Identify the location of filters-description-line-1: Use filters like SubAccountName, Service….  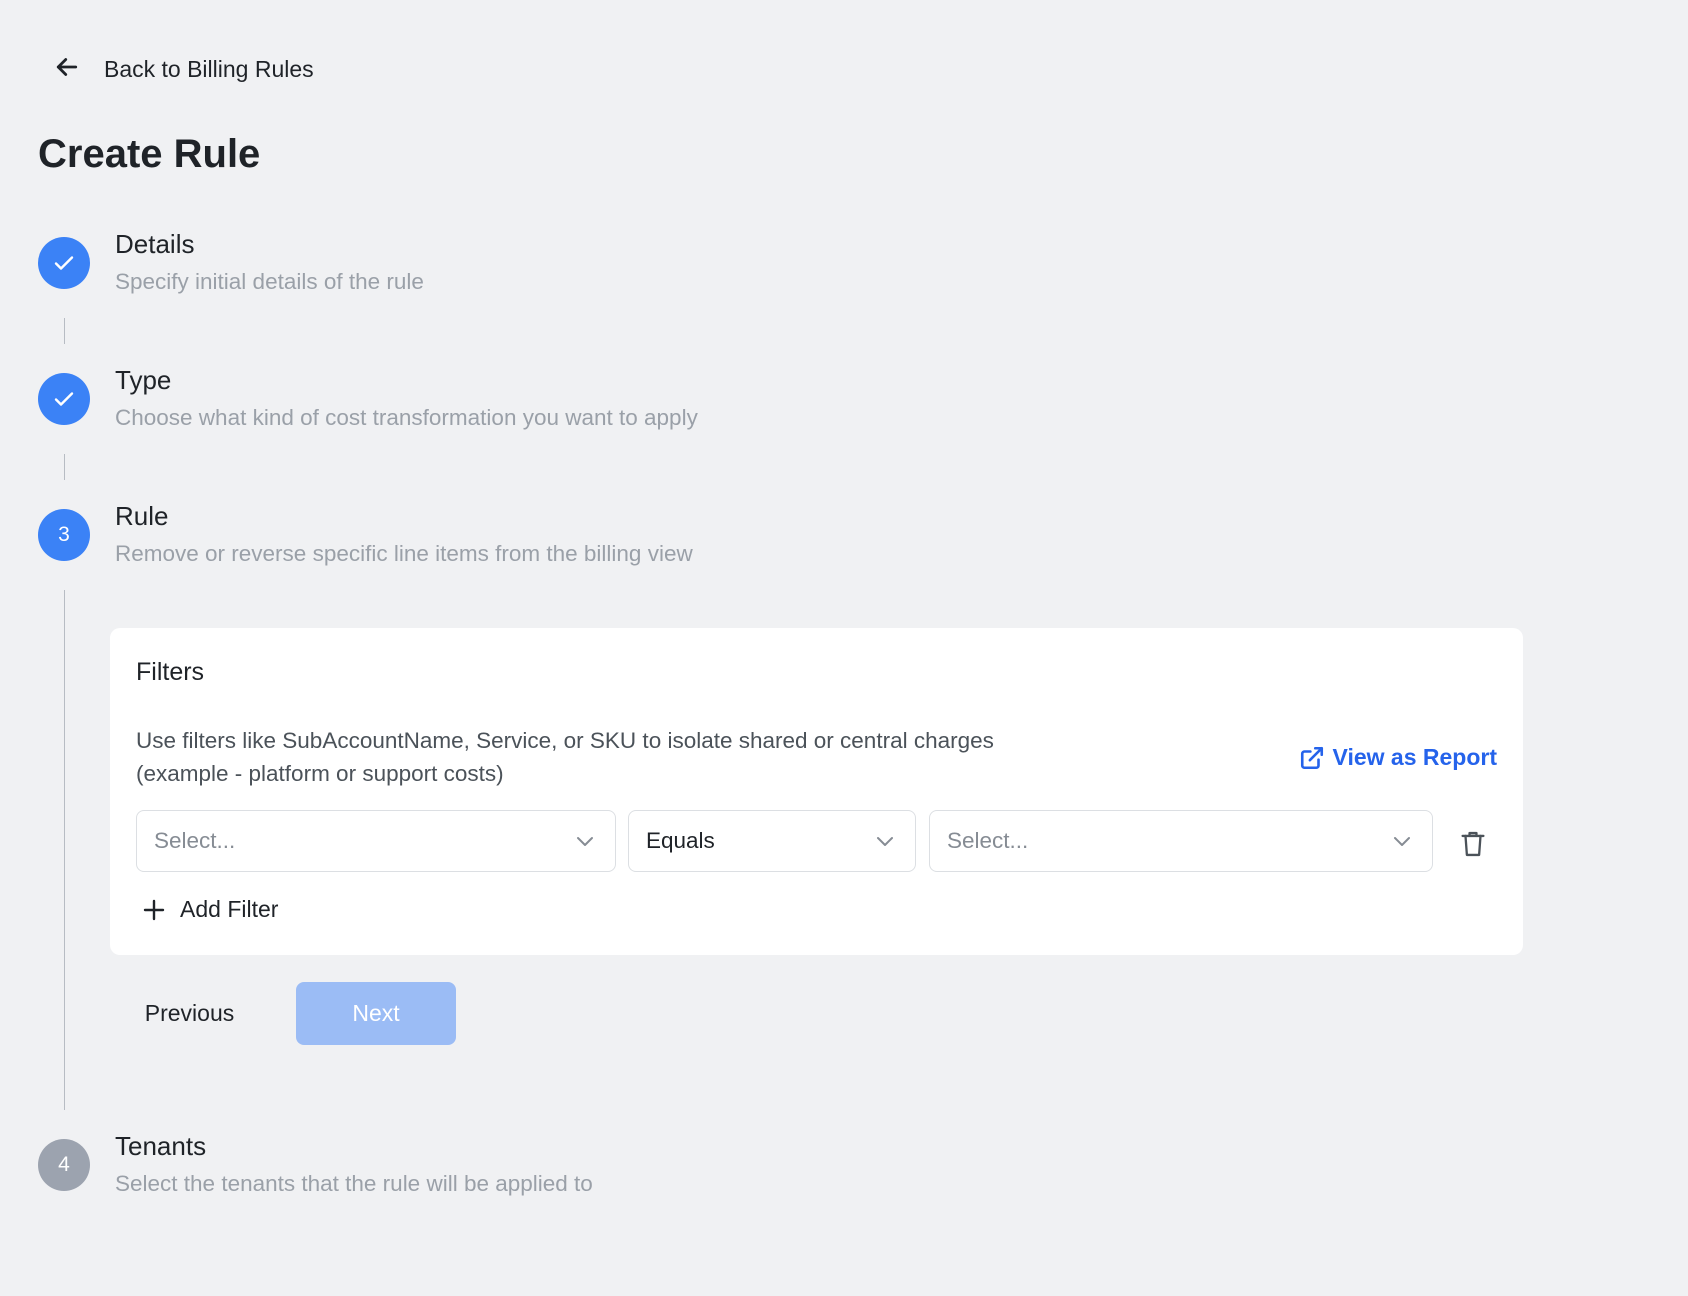
(565, 740).